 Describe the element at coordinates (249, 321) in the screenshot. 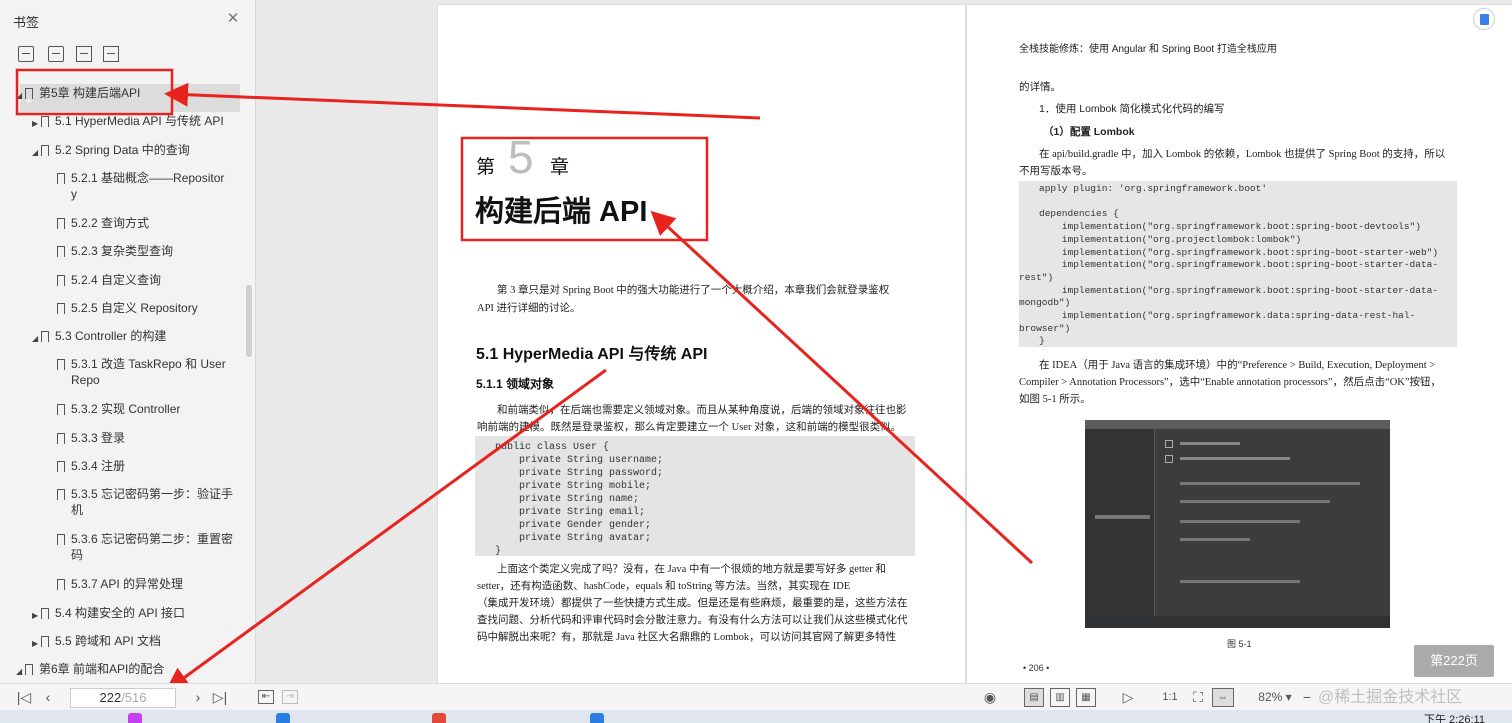

I see `sidebar-scrollbar` at that location.